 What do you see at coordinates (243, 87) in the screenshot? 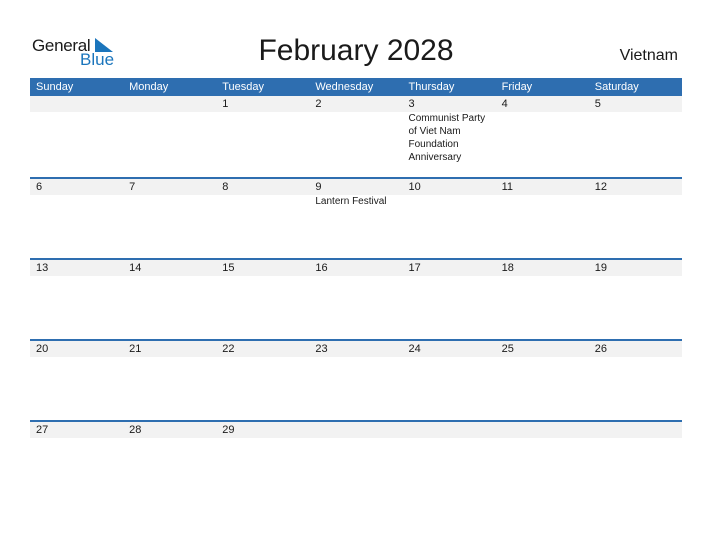
I see `weekday-tuesday: Tuesday` at bounding box center [243, 87].